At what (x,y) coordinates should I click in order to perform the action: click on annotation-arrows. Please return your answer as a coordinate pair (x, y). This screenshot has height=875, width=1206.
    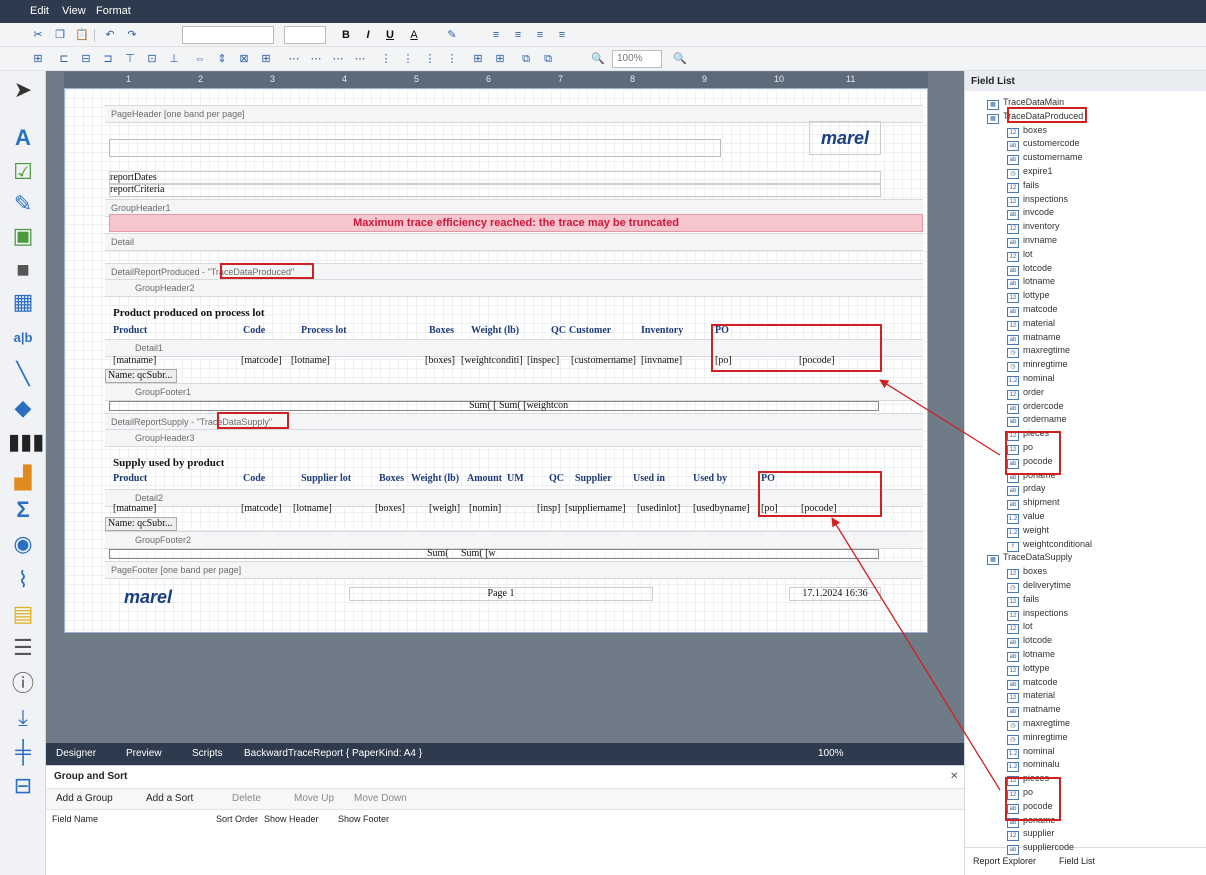
    Looking at the image, I should click on (916, 585).